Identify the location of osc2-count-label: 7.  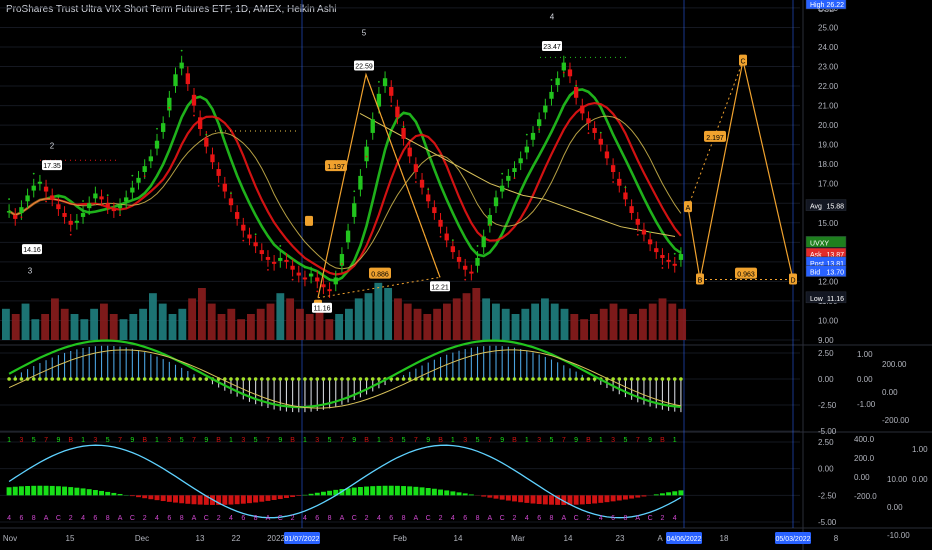
(564, 440).